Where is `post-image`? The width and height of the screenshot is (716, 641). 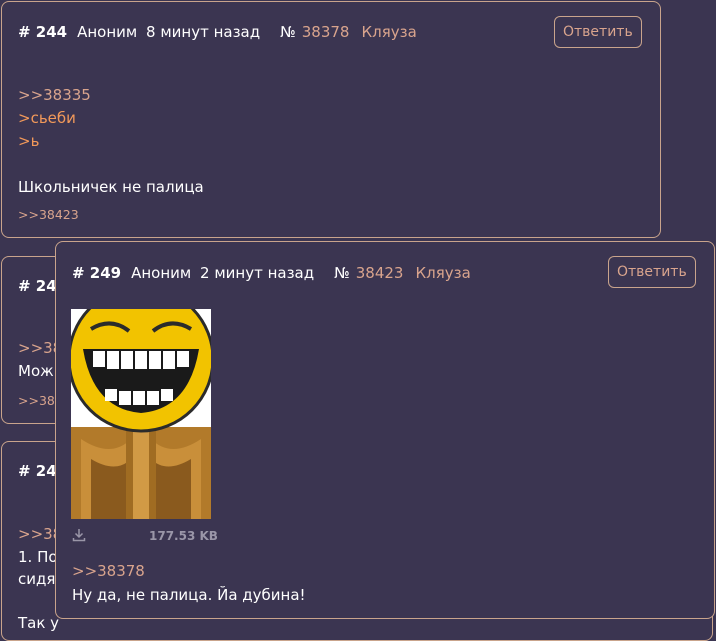 post-image is located at coordinates (141, 414).